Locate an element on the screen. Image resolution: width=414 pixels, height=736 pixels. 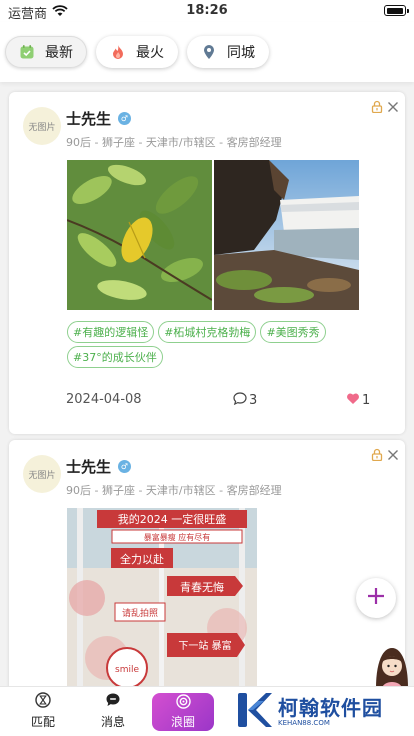
tab-latest: 最新 is located at coordinates (46, 52).